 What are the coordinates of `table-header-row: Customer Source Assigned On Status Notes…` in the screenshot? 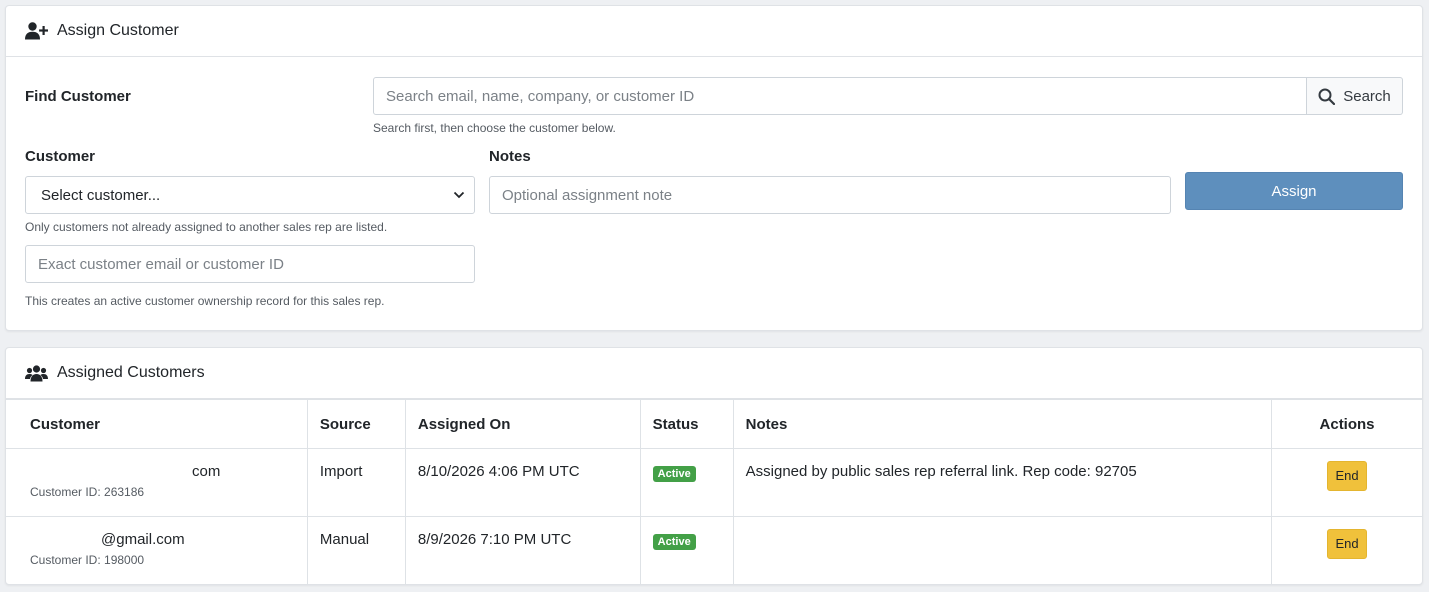 It's located at (714, 424).